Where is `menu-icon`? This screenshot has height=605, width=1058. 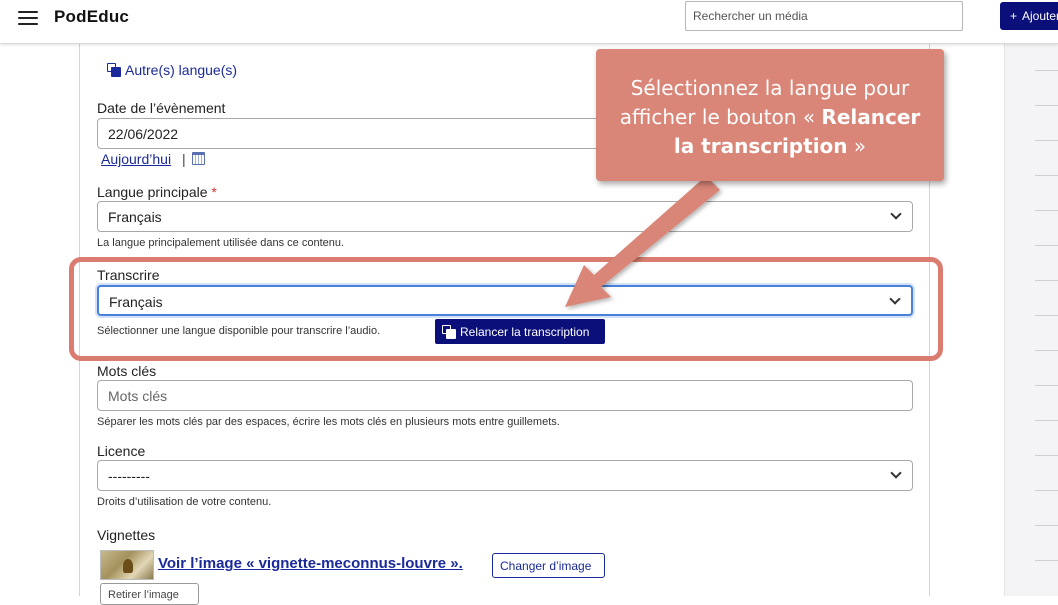 menu-icon is located at coordinates (28, 19).